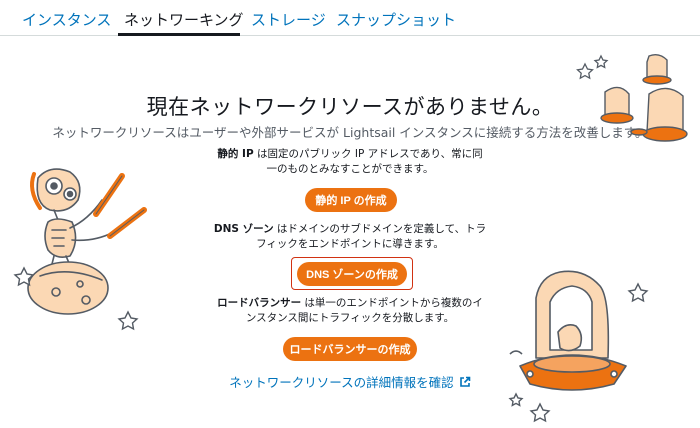  What do you see at coordinates (235, 154) in the screenshot?
I see `static-ip-term: 静的 IP` at bounding box center [235, 154].